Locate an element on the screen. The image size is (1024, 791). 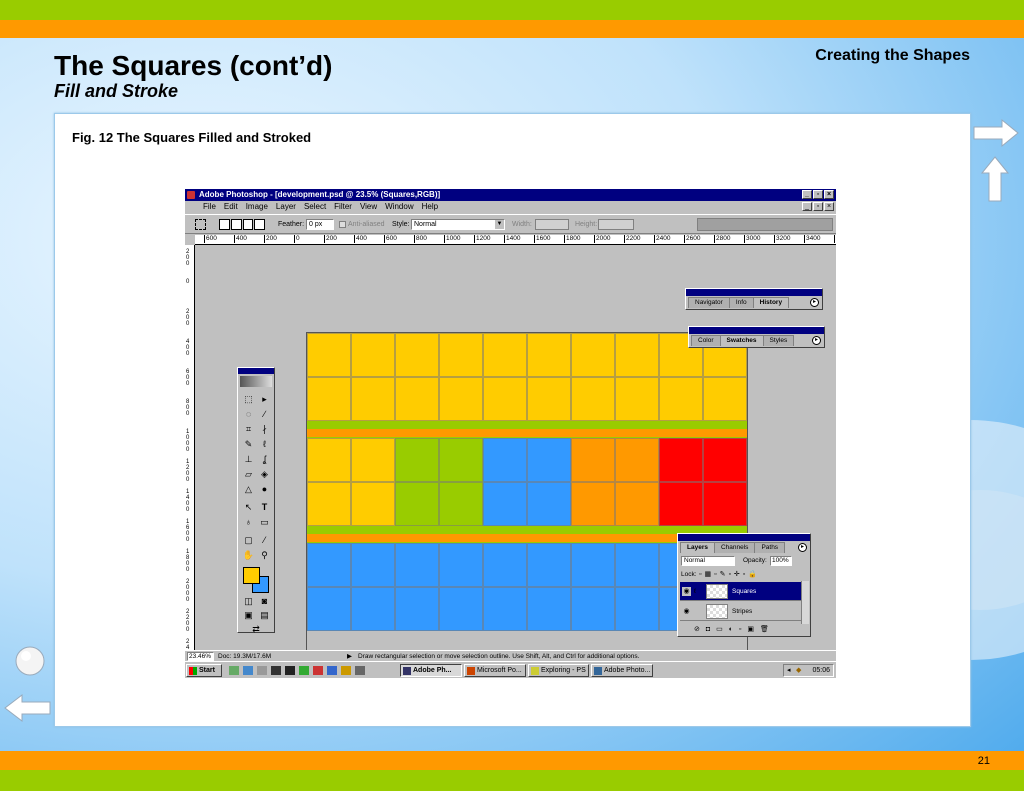
healing-icon: ✎ is located at coordinates (248, 444).